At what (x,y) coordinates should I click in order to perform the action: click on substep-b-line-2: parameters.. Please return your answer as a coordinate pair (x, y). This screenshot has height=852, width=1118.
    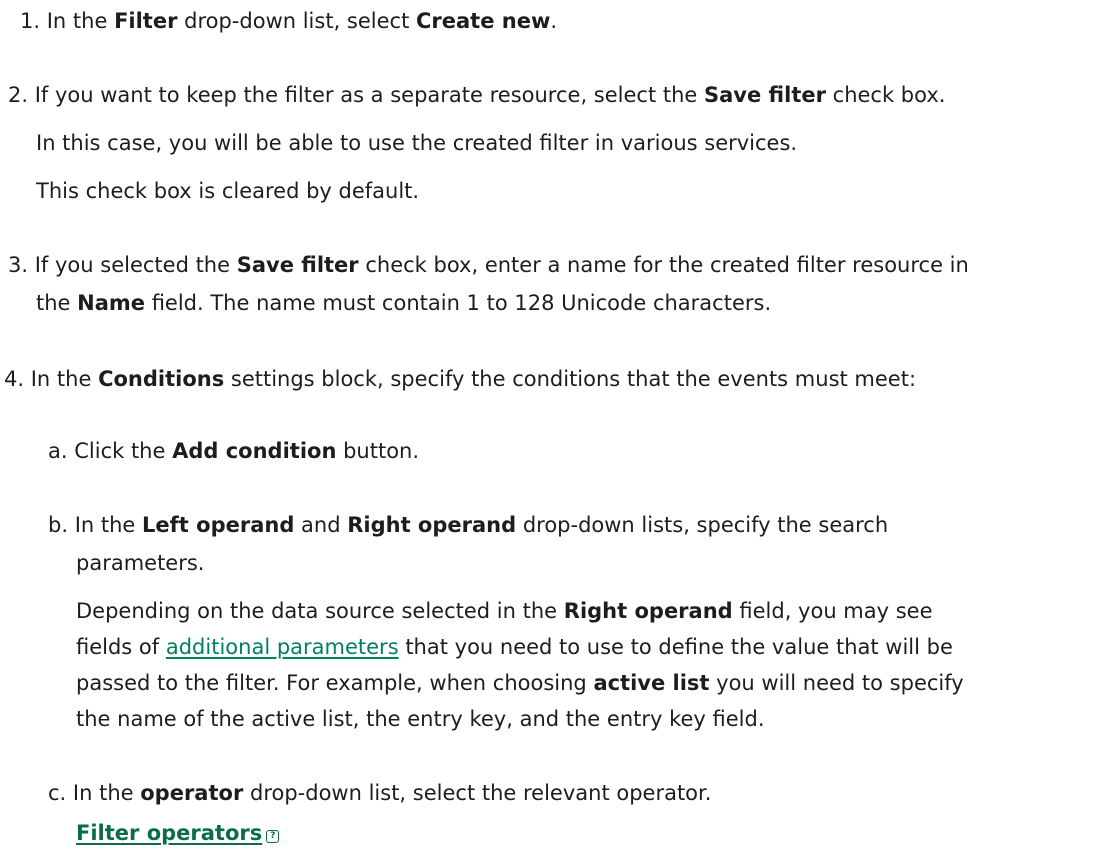
    Looking at the image, I should click on (140, 563).